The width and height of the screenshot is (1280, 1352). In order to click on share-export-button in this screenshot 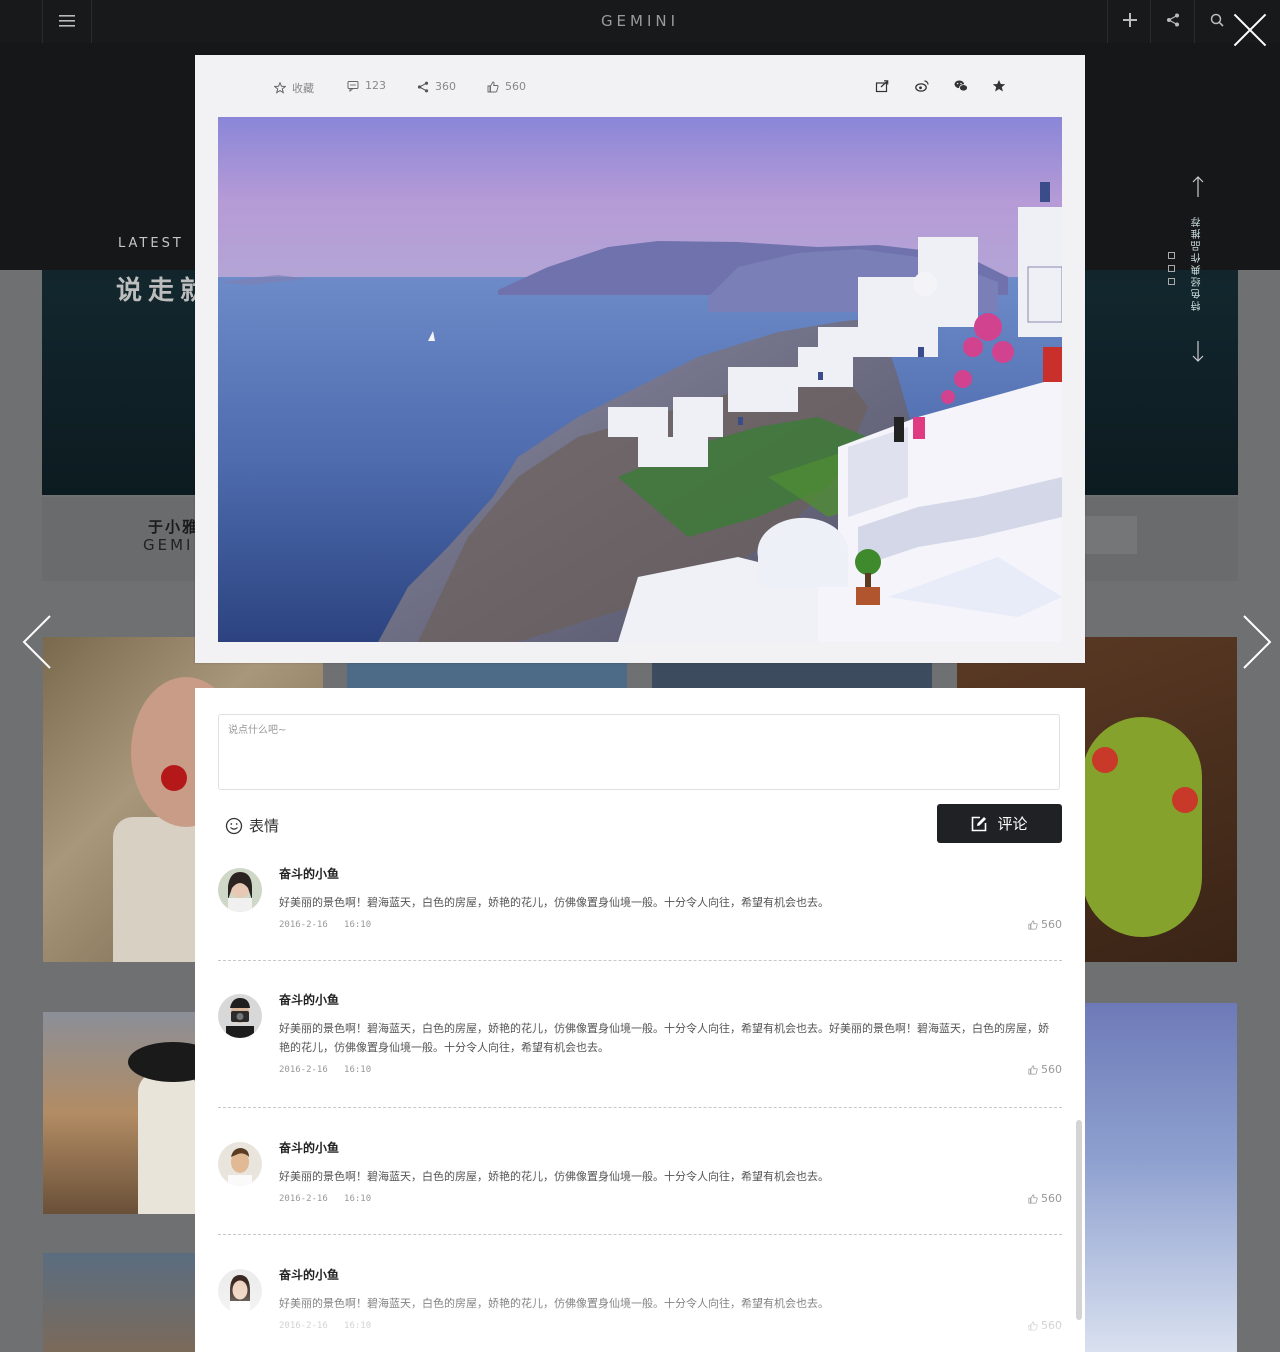, I will do `click(882, 86)`.